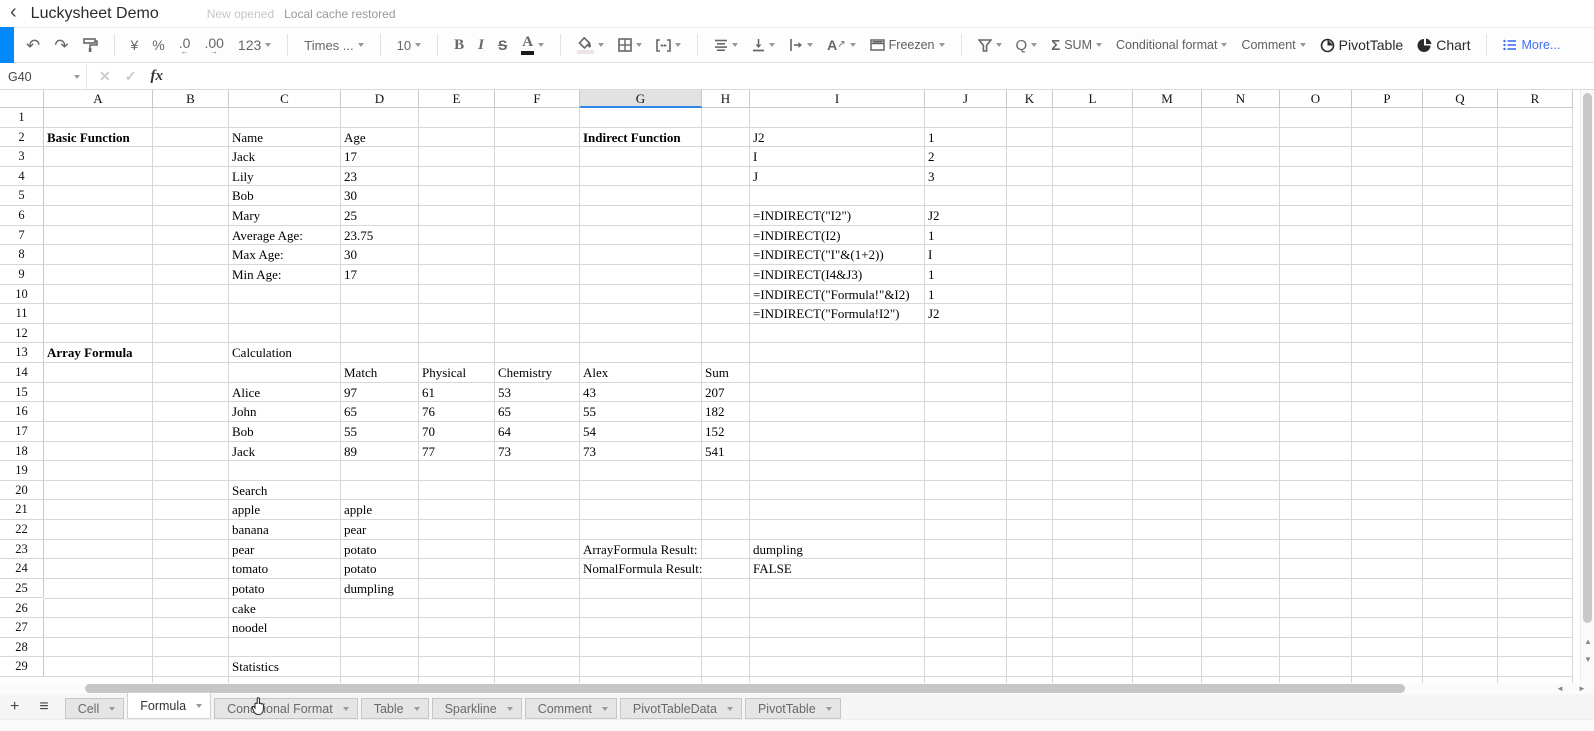 This screenshot has width=1594, height=731. Describe the element at coordinates (169, 705) in the screenshot. I see `sheet-tab-formula: Formula` at that location.